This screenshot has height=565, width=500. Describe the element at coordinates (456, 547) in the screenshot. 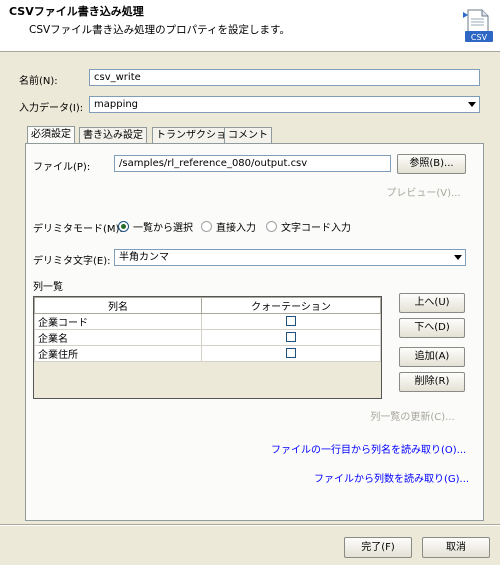

I see `cancel-button: 取消` at that location.